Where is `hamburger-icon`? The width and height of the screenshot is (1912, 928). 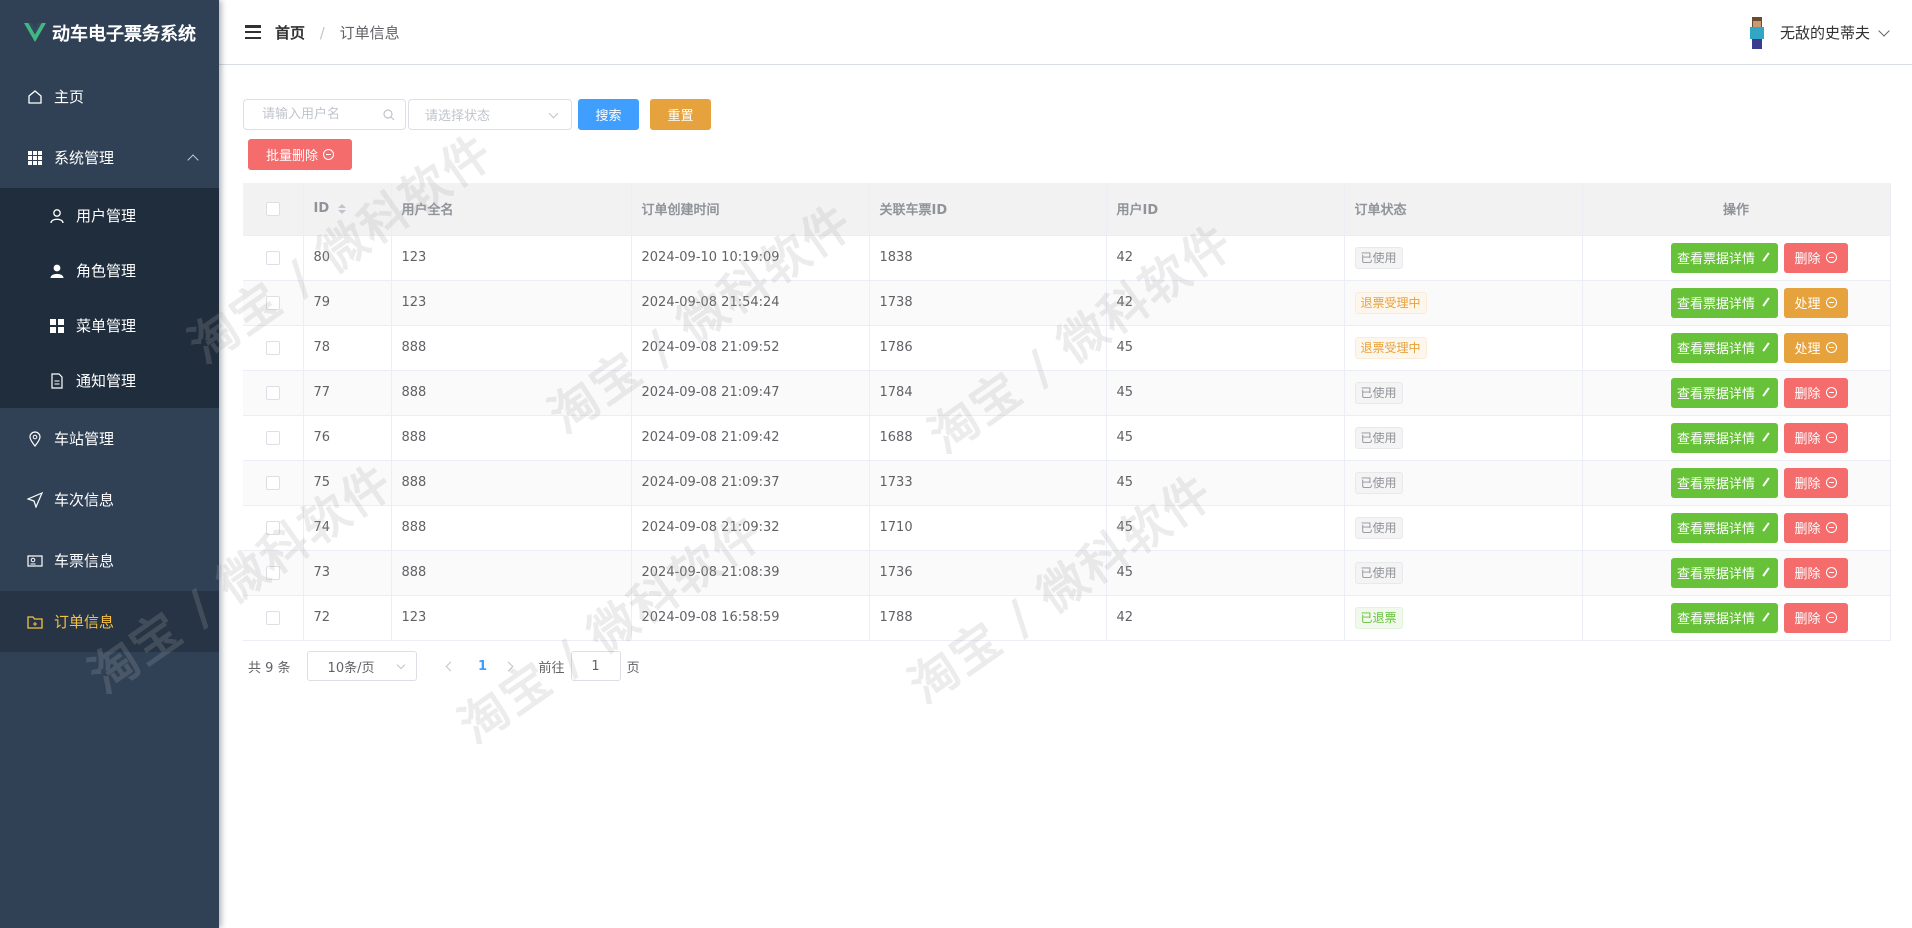
hamburger-icon is located at coordinates (253, 32).